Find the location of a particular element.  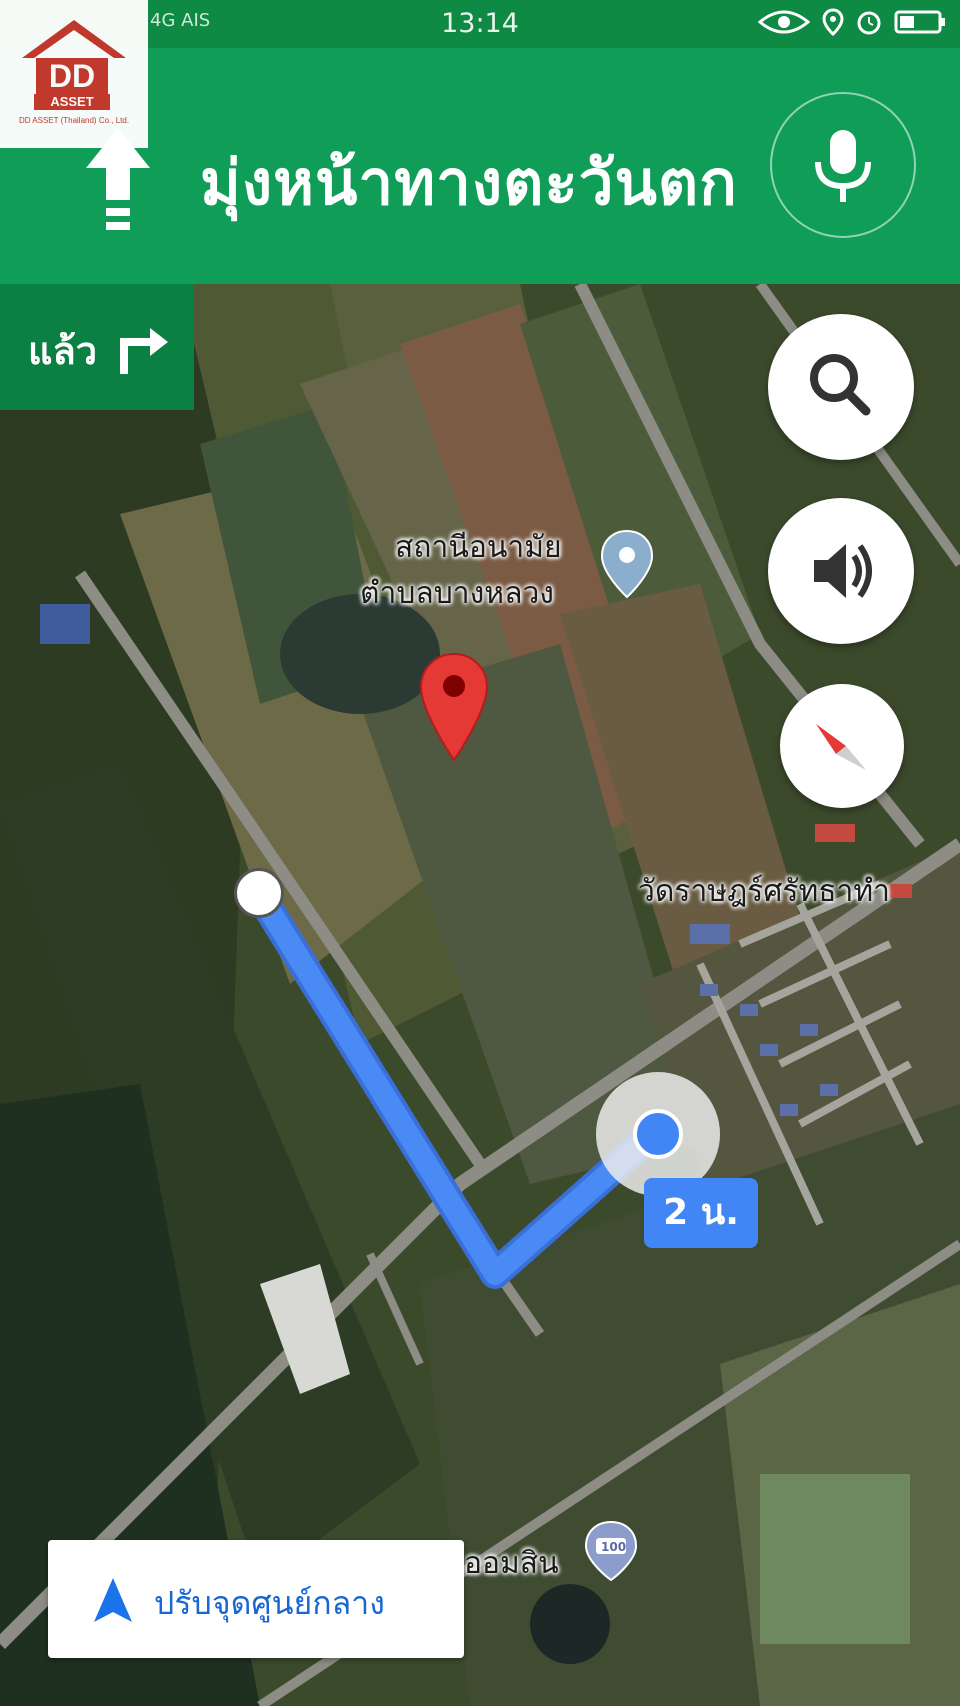

volume-button is located at coordinates (841, 571).